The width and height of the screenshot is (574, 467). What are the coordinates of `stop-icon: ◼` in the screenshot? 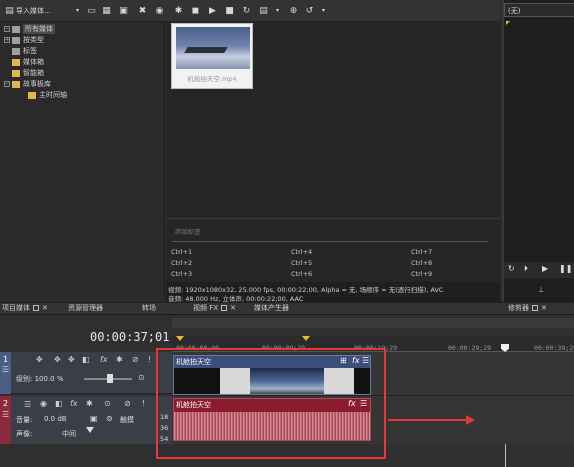 It's located at (195, 10).